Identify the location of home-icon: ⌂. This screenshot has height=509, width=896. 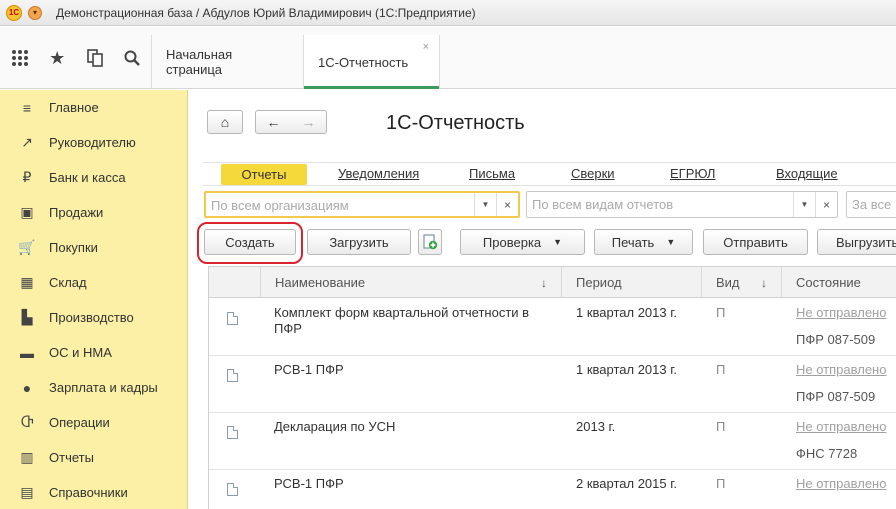
(225, 122).